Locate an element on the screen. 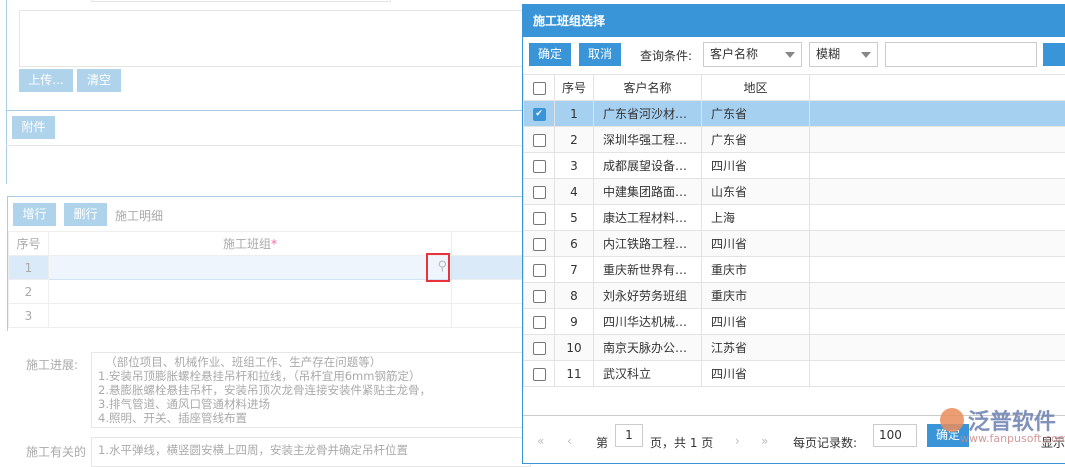 Image resolution: width=1065 pixels, height=467 pixels. cancel-button: 取消 is located at coordinates (600, 54).